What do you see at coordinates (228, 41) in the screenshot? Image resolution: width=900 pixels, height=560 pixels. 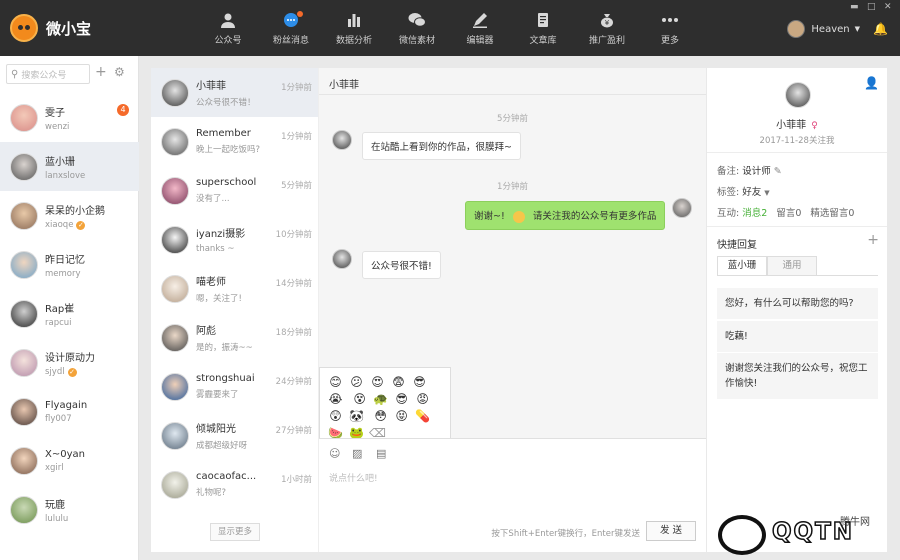 I see `nav-label: 公众号` at bounding box center [228, 41].